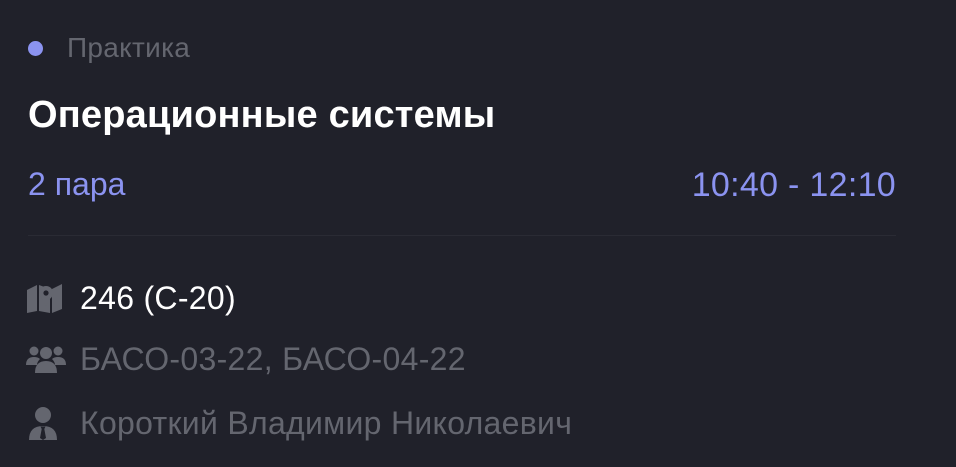 The height and width of the screenshot is (467, 956). Describe the element at coordinates (273, 358) in the screenshot. I see `groups-text: БАСО-03-22, БАСО-04-22` at that location.